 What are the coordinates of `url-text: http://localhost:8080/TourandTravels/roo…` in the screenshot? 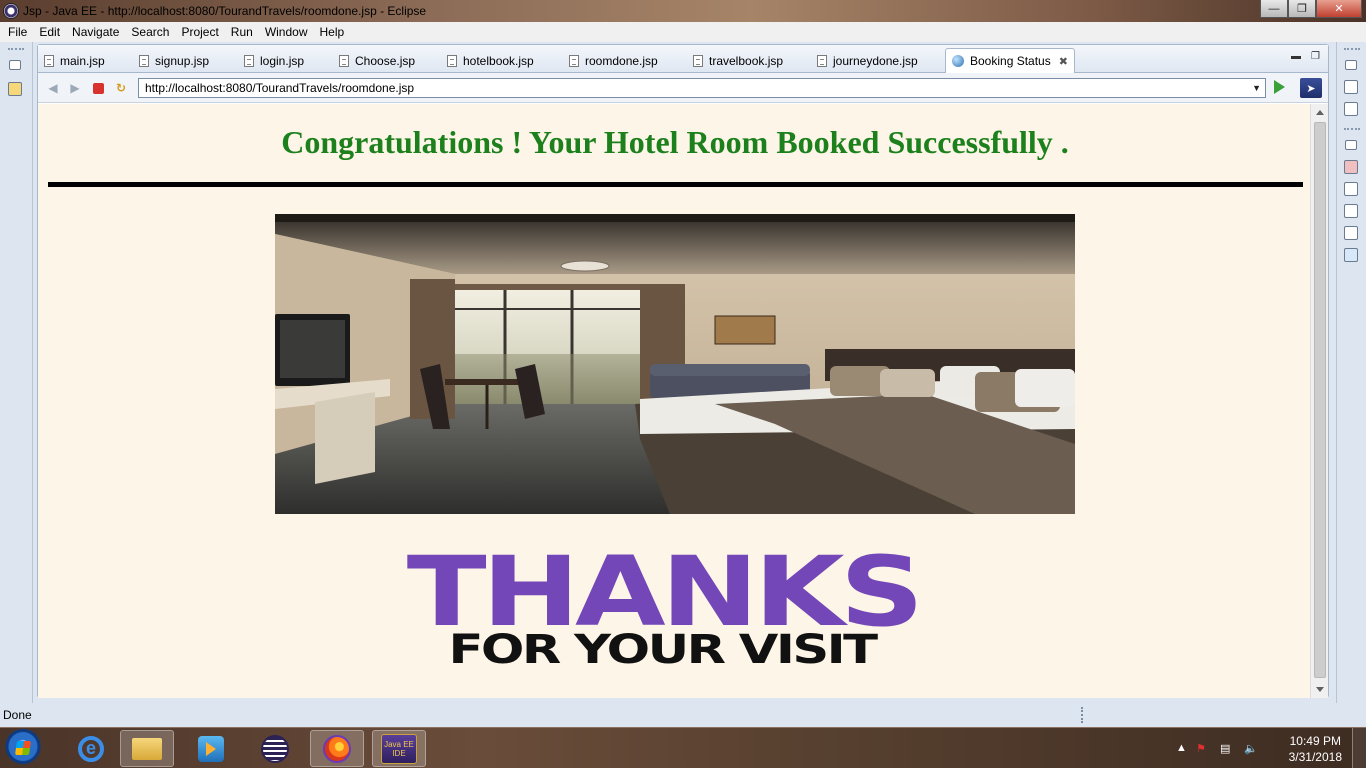 It's located at (280, 88).